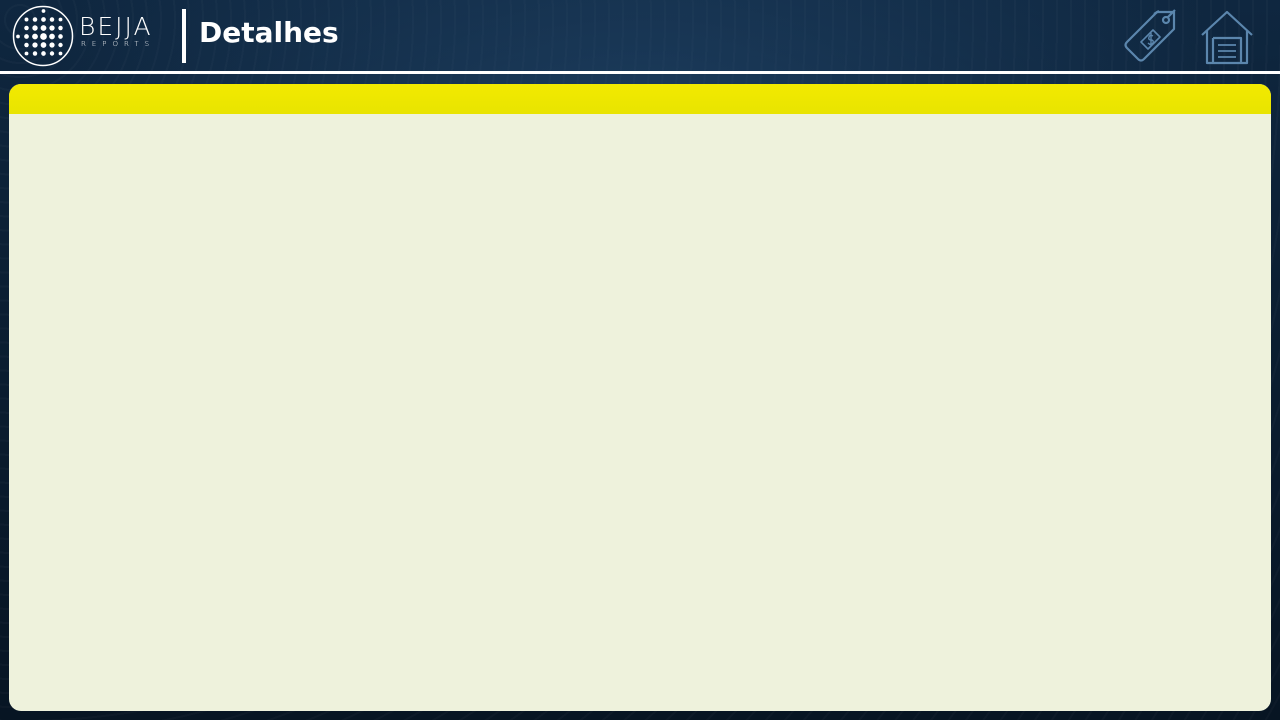 The width and height of the screenshot is (1280, 720). What do you see at coordinates (640, 36) in the screenshot?
I see `header-bar: BEJJA REPORTS Detalhes` at bounding box center [640, 36].